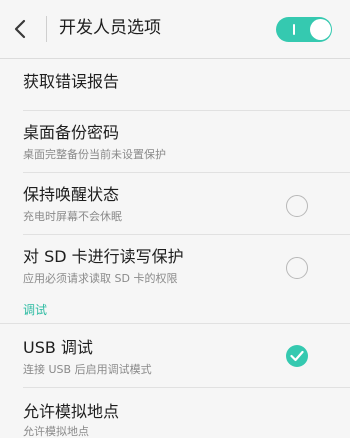  Describe the element at coordinates (46, 29) in the screenshot. I see `header-divider` at that location.